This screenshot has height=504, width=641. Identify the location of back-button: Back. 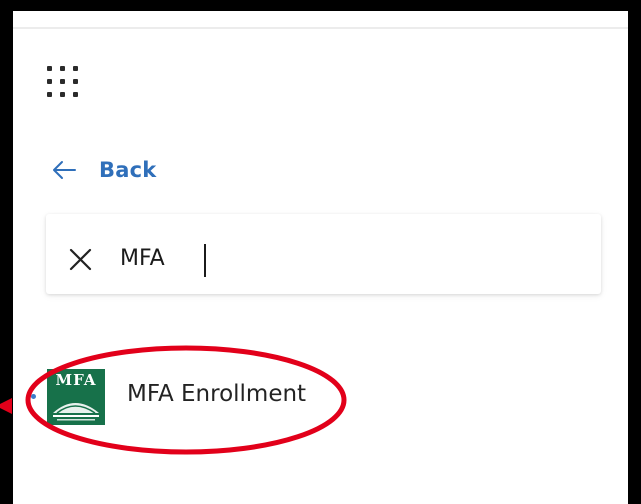
(103, 170).